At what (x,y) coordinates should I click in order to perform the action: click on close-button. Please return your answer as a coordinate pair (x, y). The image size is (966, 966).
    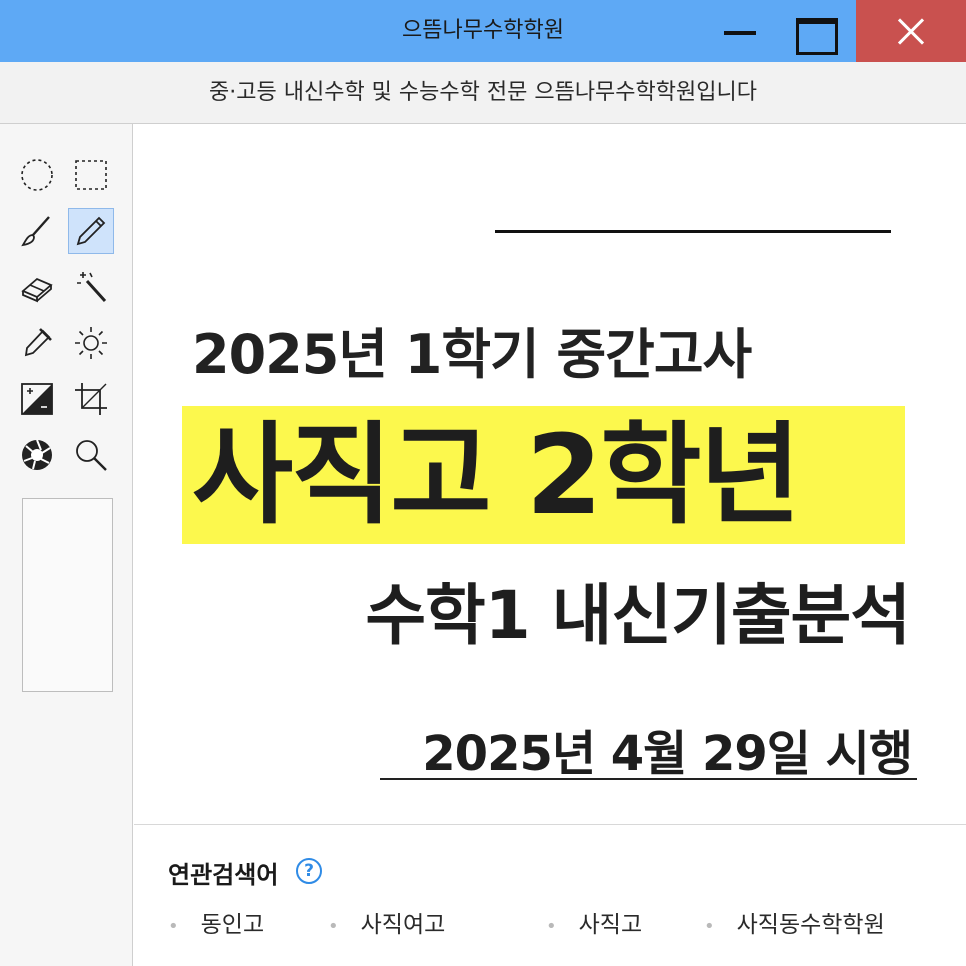
    Looking at the image, I should click on (911, 31).